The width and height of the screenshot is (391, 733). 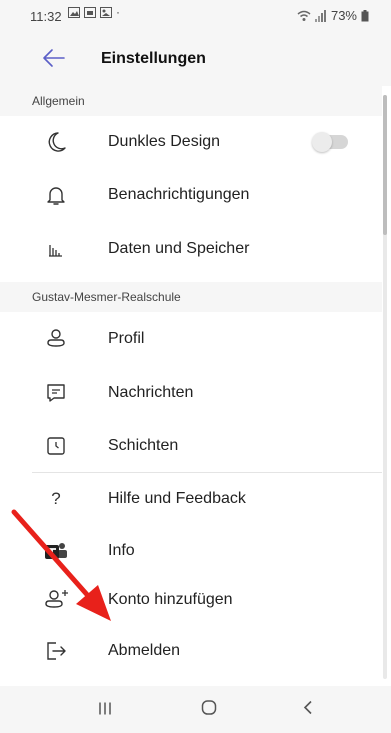 What do you see at coordinates (56, 446) in the screenshot?
I see `clock-icon` at bounding box center [56, 446].